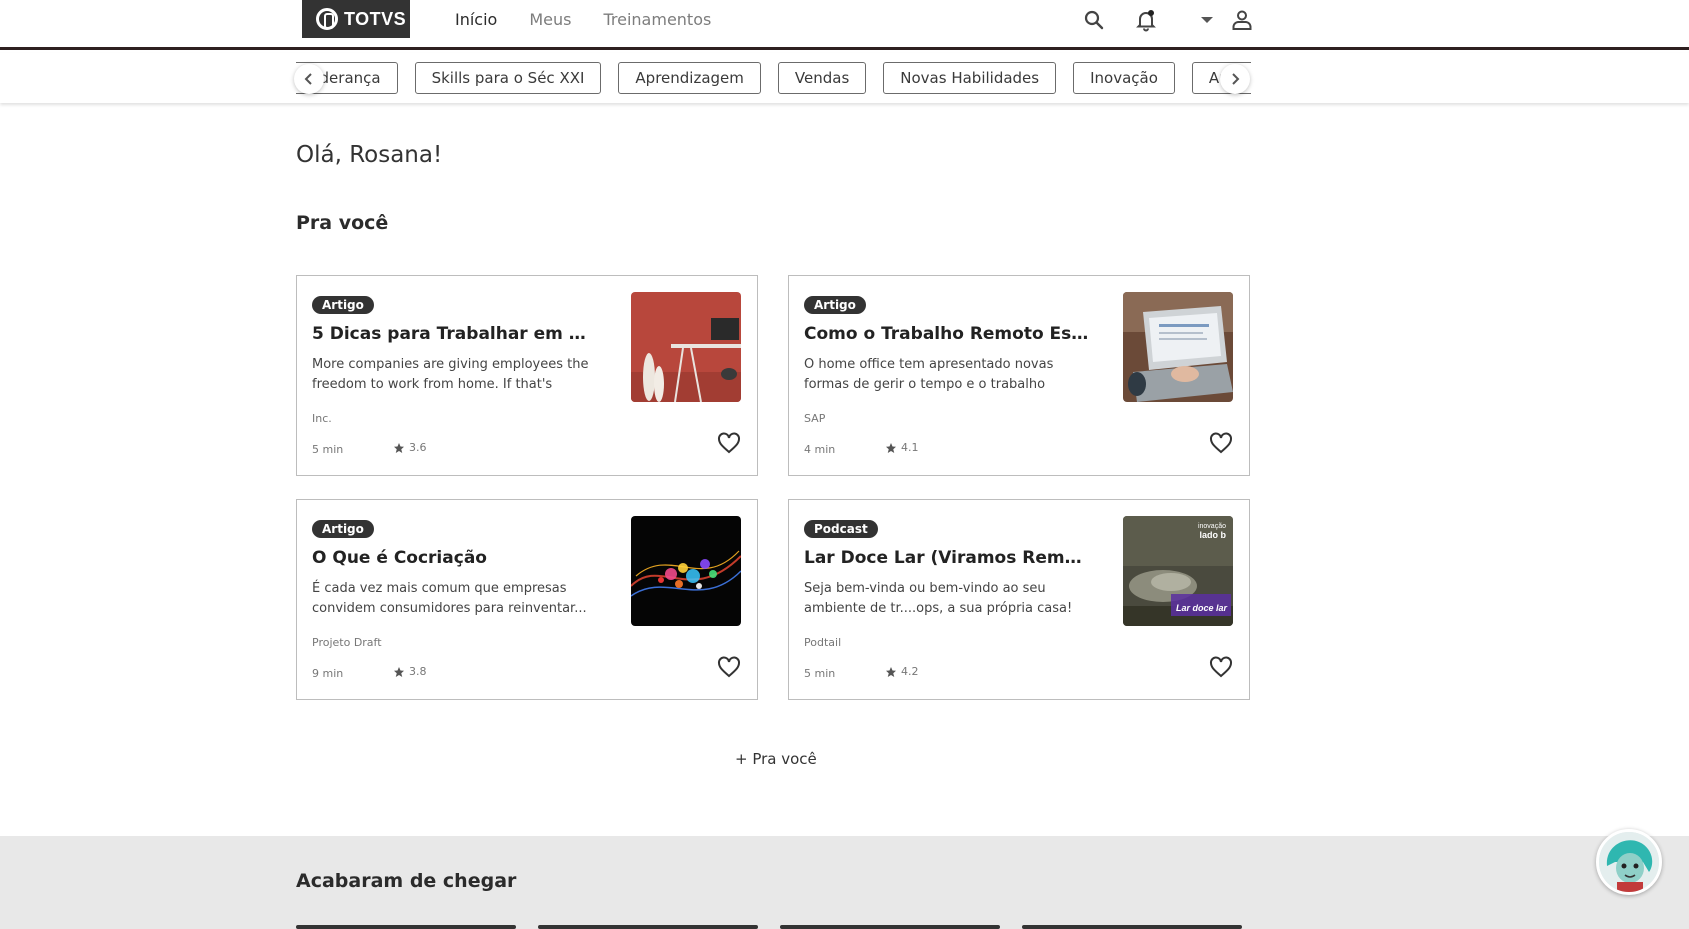 The image size is (1689, 929). What do you see at coordinates (375, 18) in the screenshot?
I see `logo-text: TOTVS` at bounding box center [375, 18].